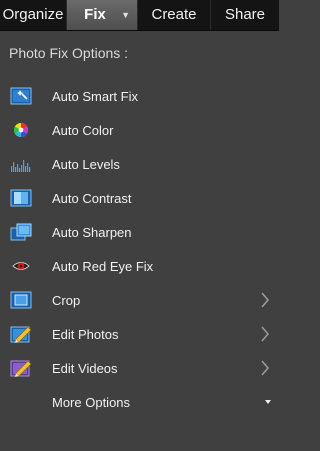 The height and width of the screenshot is (451, 320). What do you see at coordinates (95, 96) in the screenshot?
I see `option-label: Auto Smart Fix` at bounding box center [95, 96].